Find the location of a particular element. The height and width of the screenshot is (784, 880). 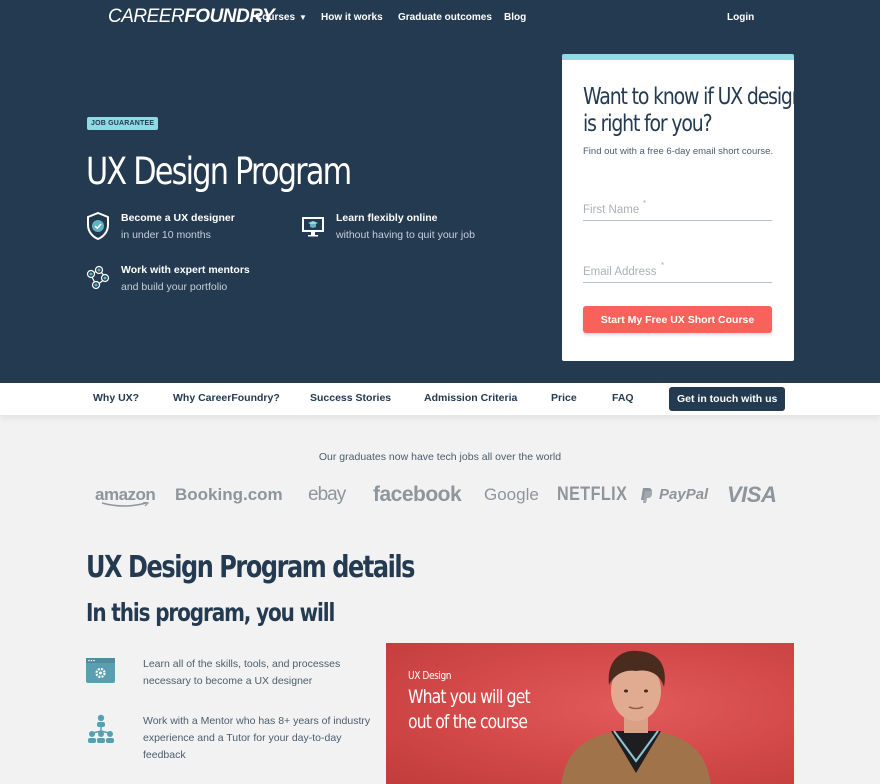

browser-gear-icon is located at coordinates (100, 670).